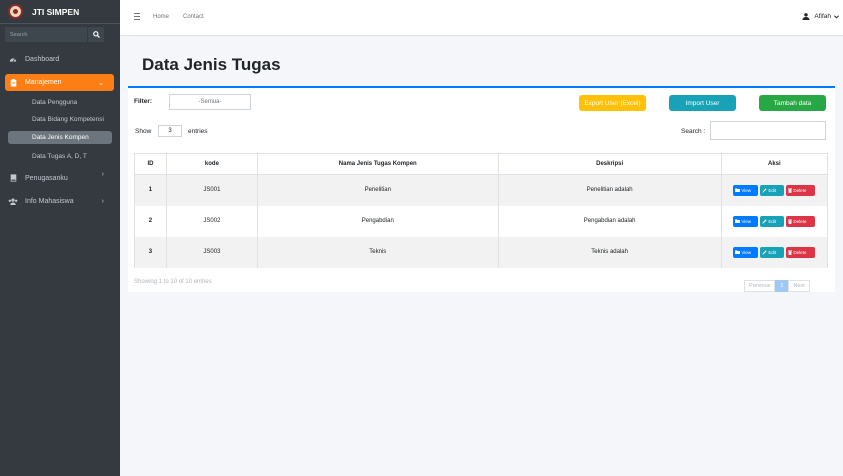  What do you see at coordinates (377, 164) in the screenshot?
I see `col-header-nama: Nama Jenis Tugas Kompen` at bounding box center [377, 164].